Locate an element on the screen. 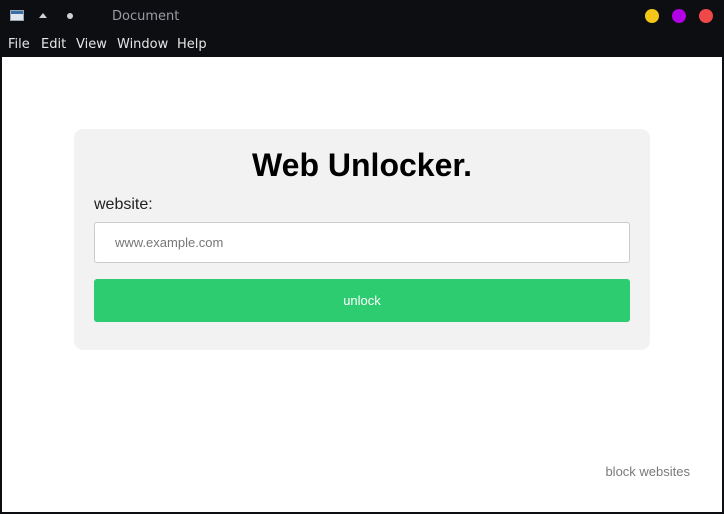 The height and width of the screenshot is (514, 724). window-title: Document is located at coordinates (146, 16).